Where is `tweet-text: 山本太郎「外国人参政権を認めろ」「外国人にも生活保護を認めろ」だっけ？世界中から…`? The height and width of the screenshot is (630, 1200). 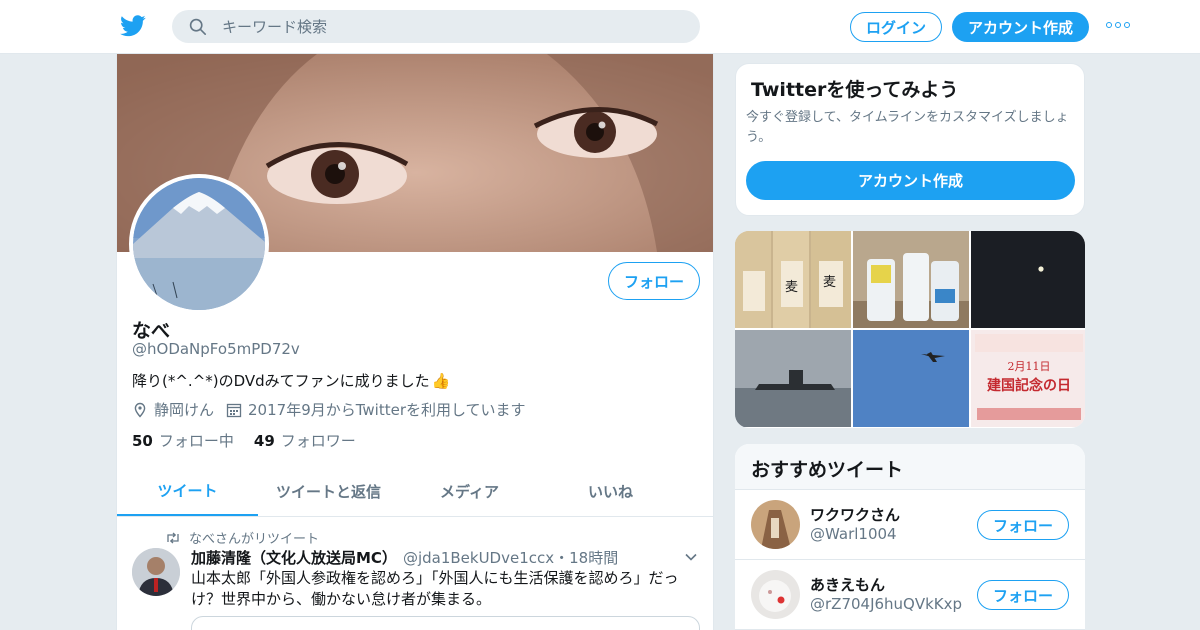 tweet-text: 山本太郎「外国人参政権を認めろ」「外国人にも生活保護を認めろ」だっけ？世界中から… is located at coordinates (435, 588).